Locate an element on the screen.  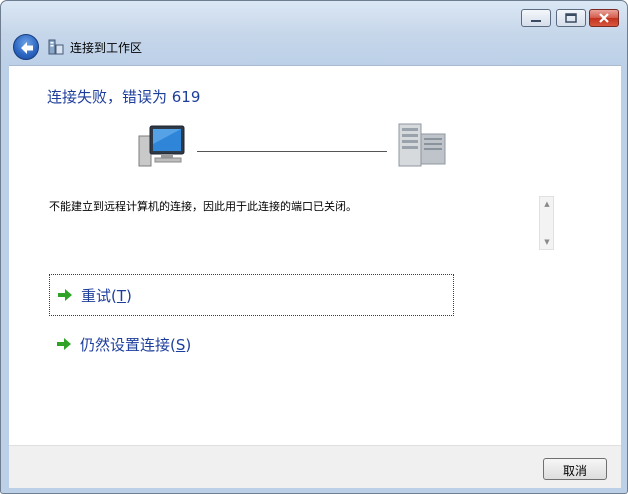
title-bar is located at coordinates (314, 16).